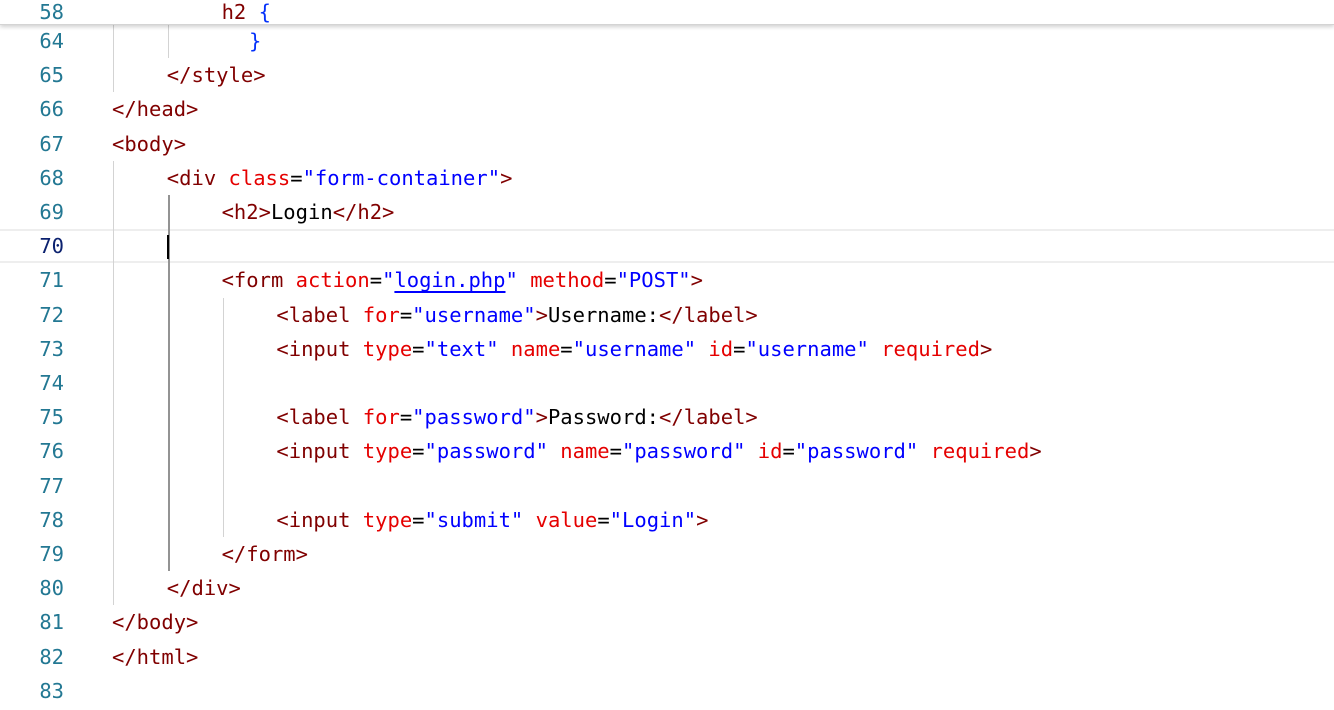  What do you see at coordinates (667, 554) in the screenshot?
I see `code-line: 79 </form>` at bounding box center [667, 554].